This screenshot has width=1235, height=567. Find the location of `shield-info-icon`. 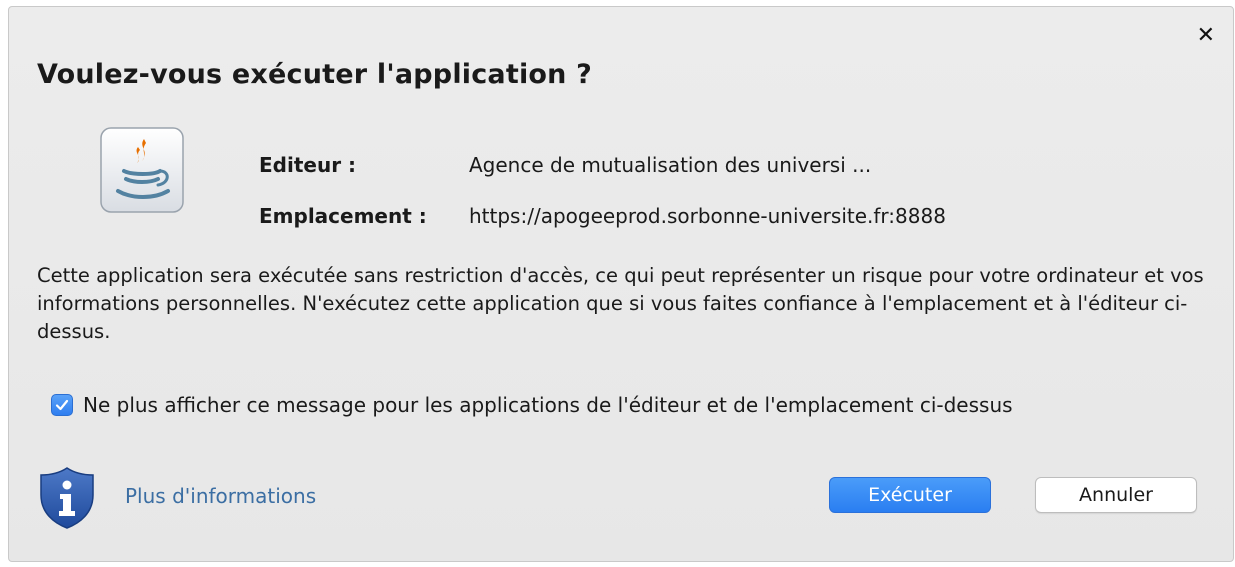

shield-info-icon is located at coordinates (67, 498).